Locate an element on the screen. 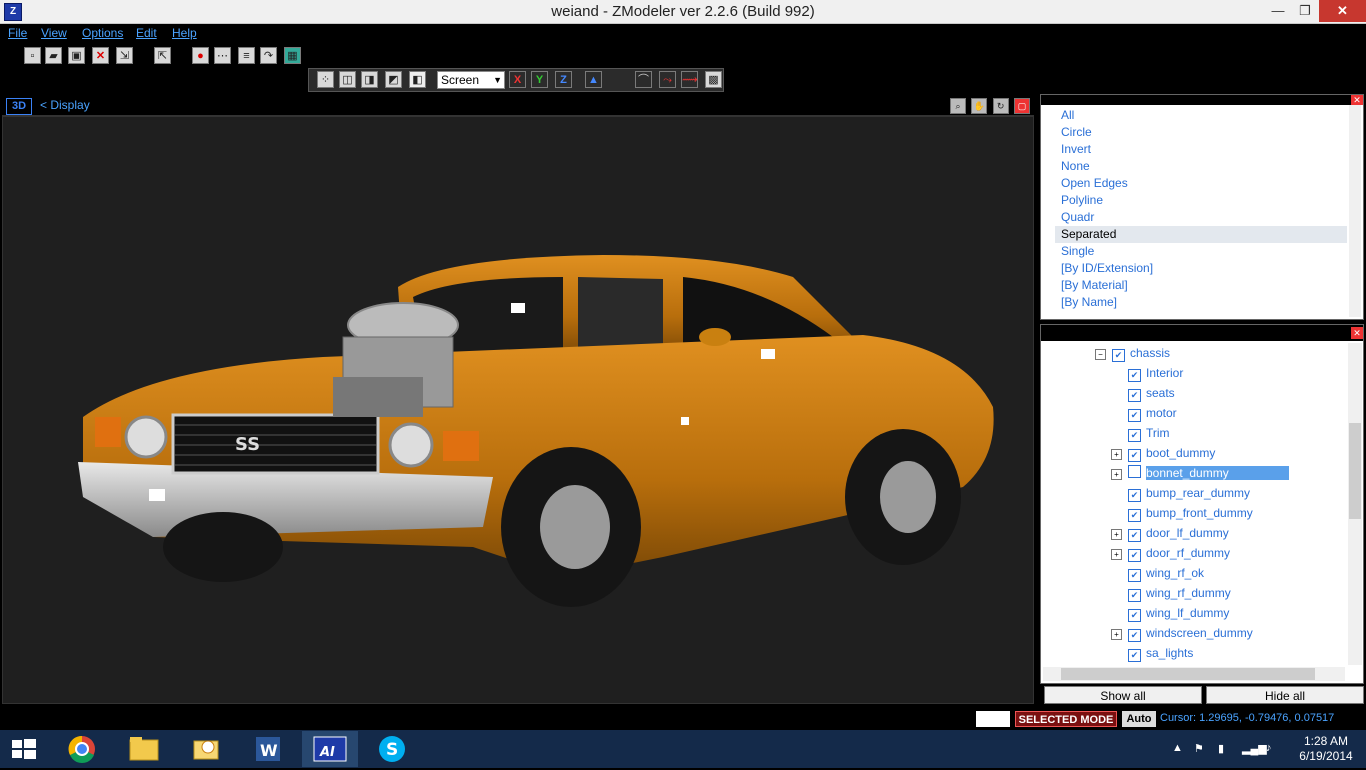 The image size is (1366, 770). pan-hand-icon: ✋ is located at coordinates (979, 106).